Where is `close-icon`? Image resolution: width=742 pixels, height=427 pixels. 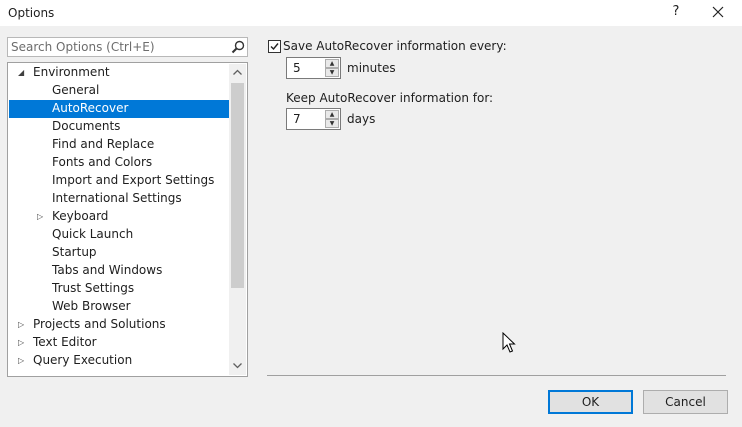
close-icon is located at coordinates (718, 12).